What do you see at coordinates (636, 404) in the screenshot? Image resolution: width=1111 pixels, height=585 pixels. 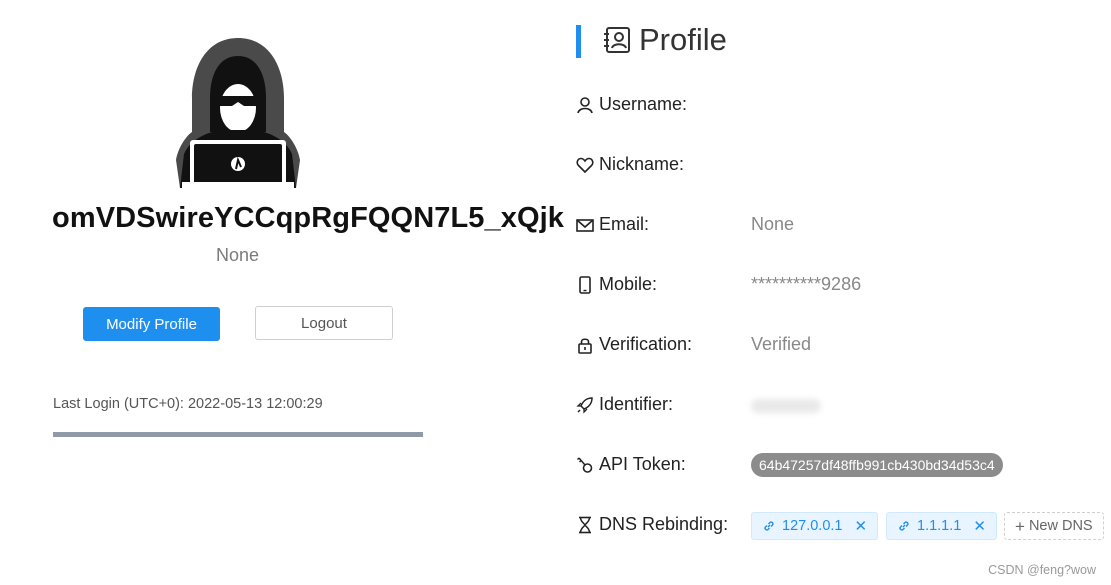 I see `identifier-label: Identifier:` at bounding box center [636, 404].